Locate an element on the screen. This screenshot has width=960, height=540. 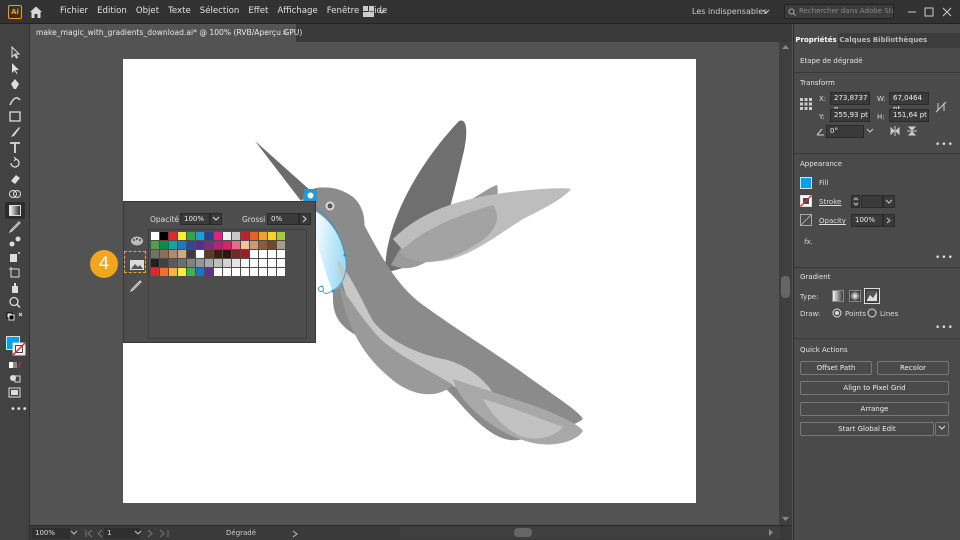
fx-icon: fx. is located at coordinates (808, 242).